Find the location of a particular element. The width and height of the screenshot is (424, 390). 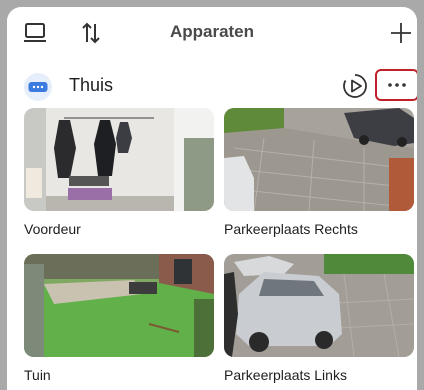

device-tile: Voordeur is located at coordinates (119, 172).